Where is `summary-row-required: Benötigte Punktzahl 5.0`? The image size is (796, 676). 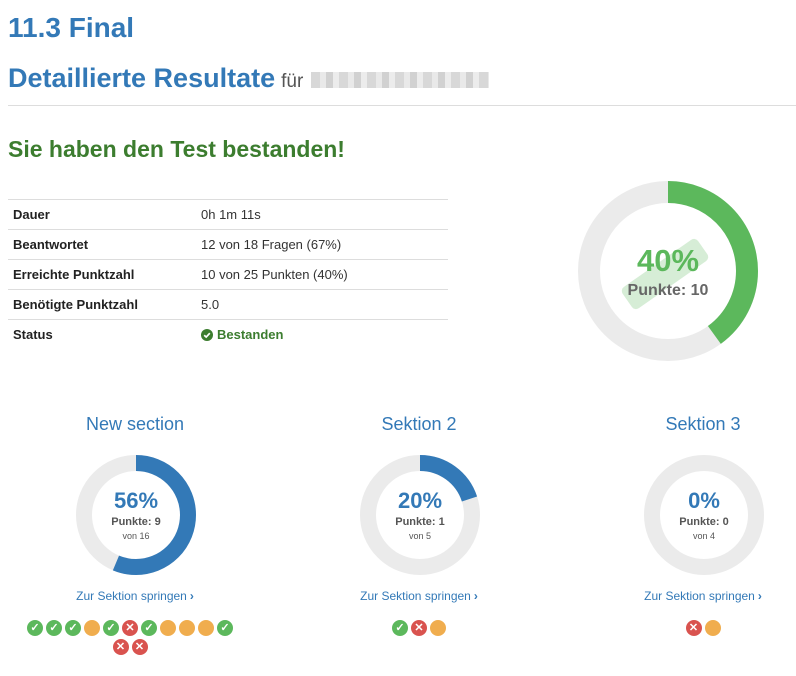
summary-row-required: Benötigte Punktzahl 5.0 is located at coordinates (228, 304).